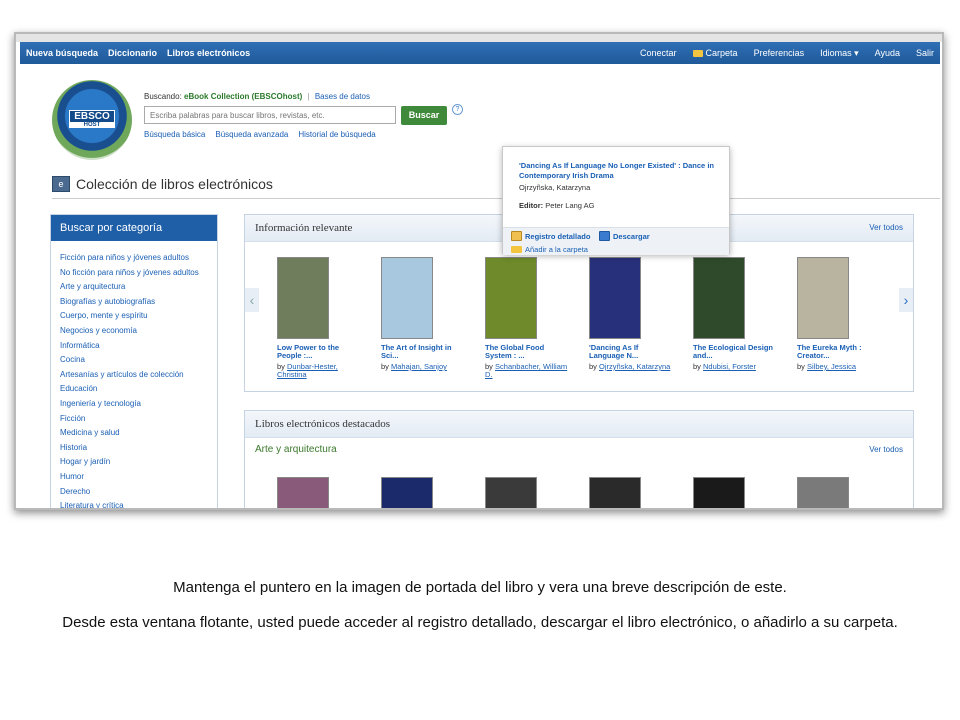  What do you see at coordinates (134, 273) in the screenshot?
I see `category-link: No ficción para niños y jóvenes adultos` at bounding box center [134, 273].